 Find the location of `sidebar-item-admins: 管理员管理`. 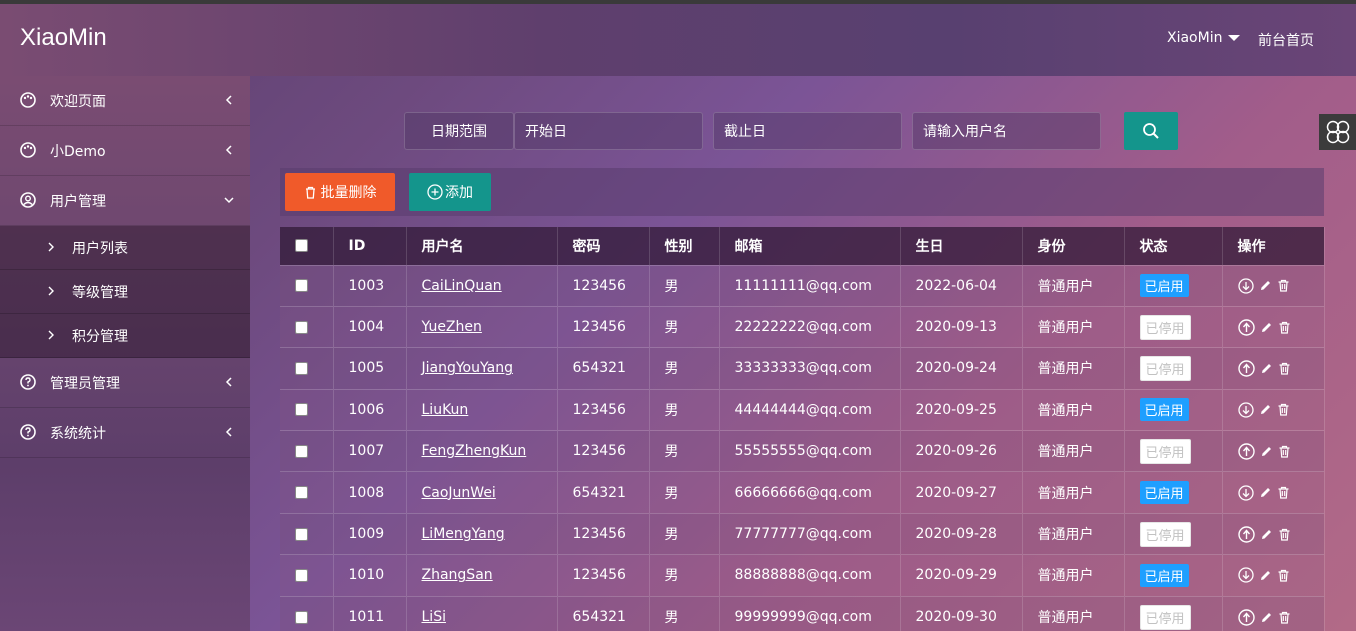

sidebar-item-admins: 管理员管理 is located at coordinates (125, 383).